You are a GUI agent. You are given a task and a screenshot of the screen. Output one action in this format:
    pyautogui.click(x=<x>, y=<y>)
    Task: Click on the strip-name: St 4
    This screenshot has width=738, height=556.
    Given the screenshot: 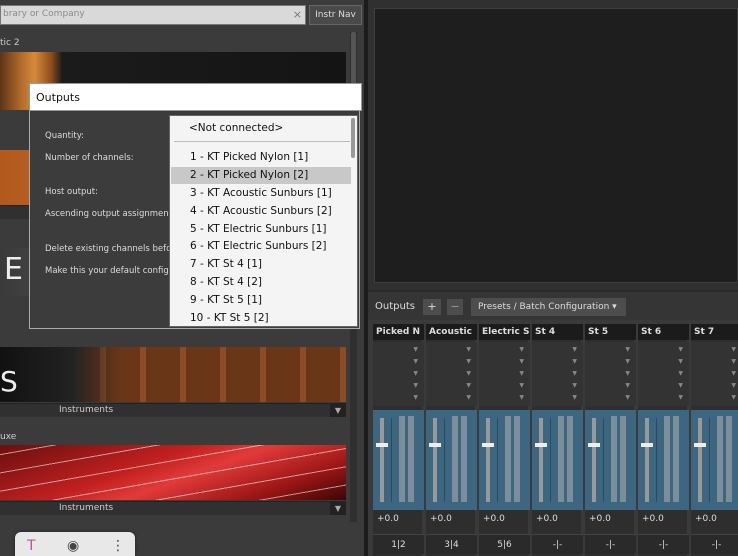 What is the action you would take?
    pyautogui.click(x=557, y=332)
    